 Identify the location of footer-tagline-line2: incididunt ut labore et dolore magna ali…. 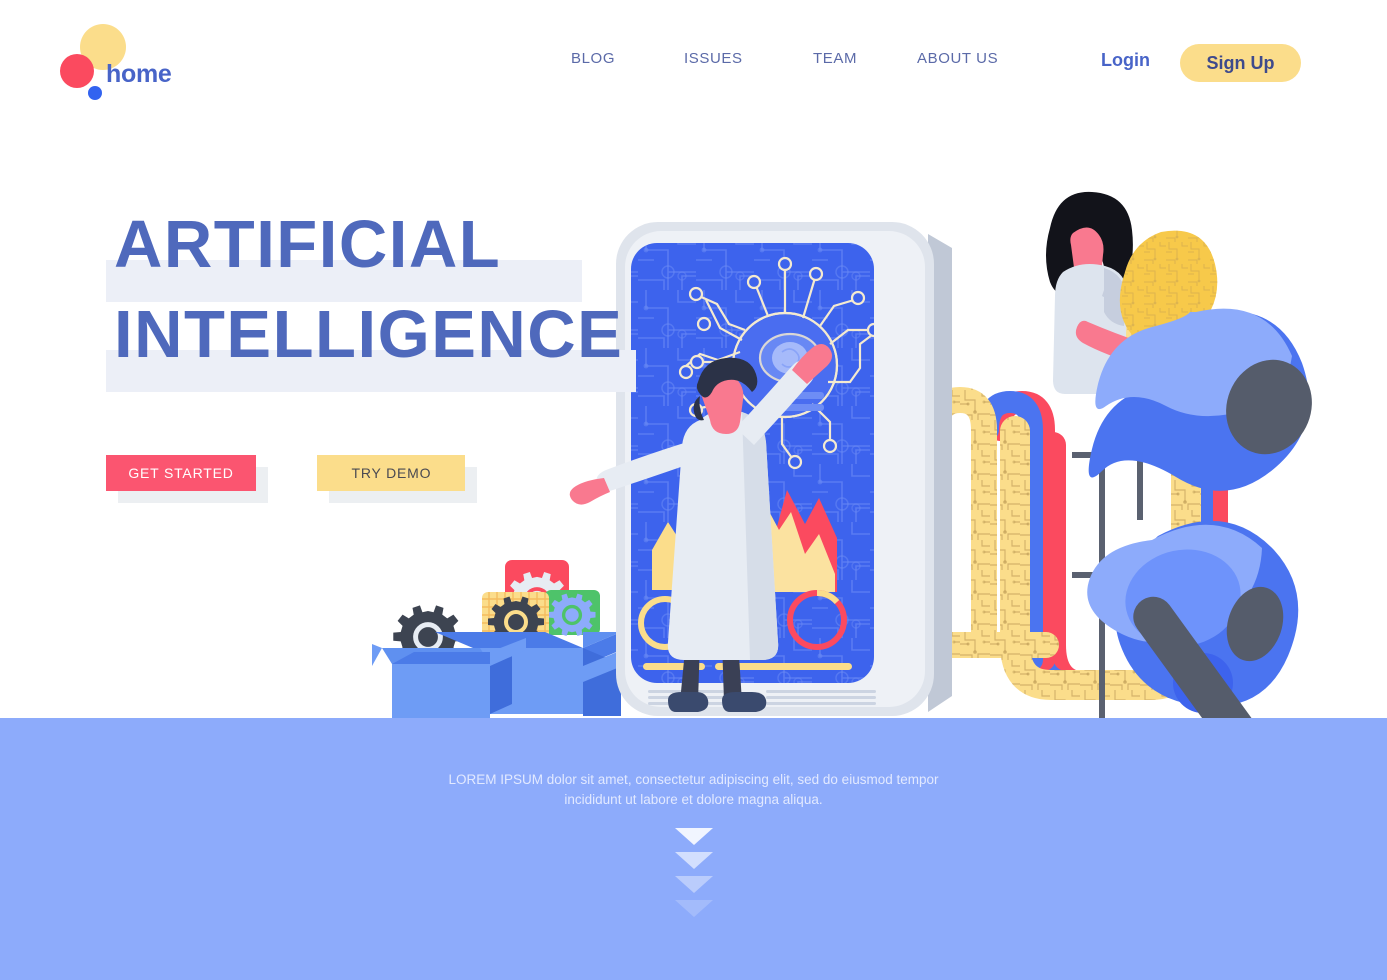
(693, 799).